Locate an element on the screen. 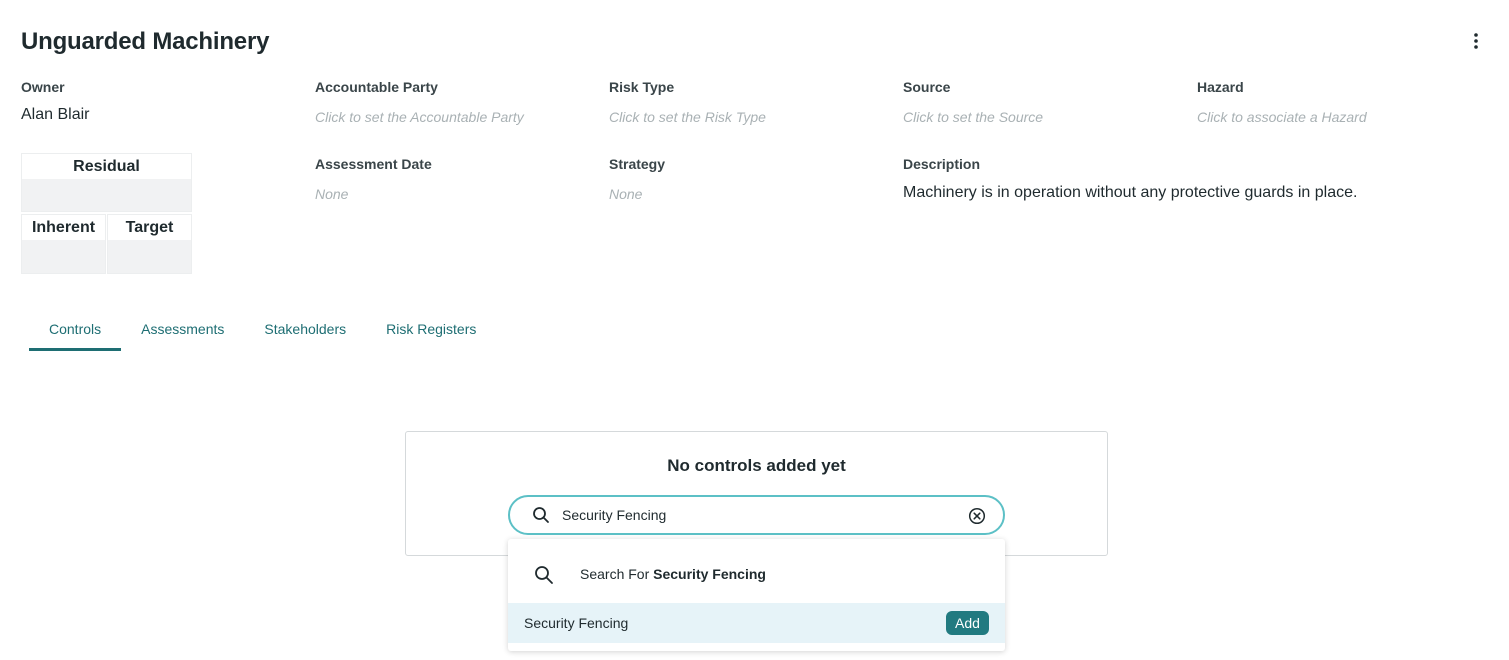 Image resolution: width=1509 pixels, height=660 pixels. vertical-ellipsis-icon is located at coordinates (1476, 41).